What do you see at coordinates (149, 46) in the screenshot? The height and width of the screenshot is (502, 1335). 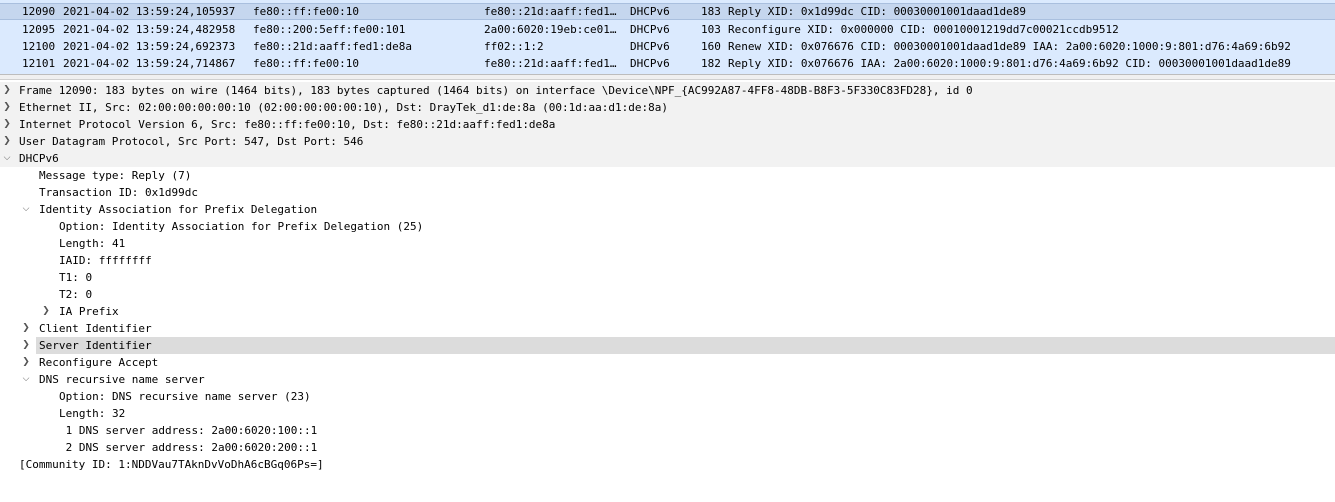 I see `packet-time: 2021-04-02 13:59:24,692373` at bounding box center [149, 46].